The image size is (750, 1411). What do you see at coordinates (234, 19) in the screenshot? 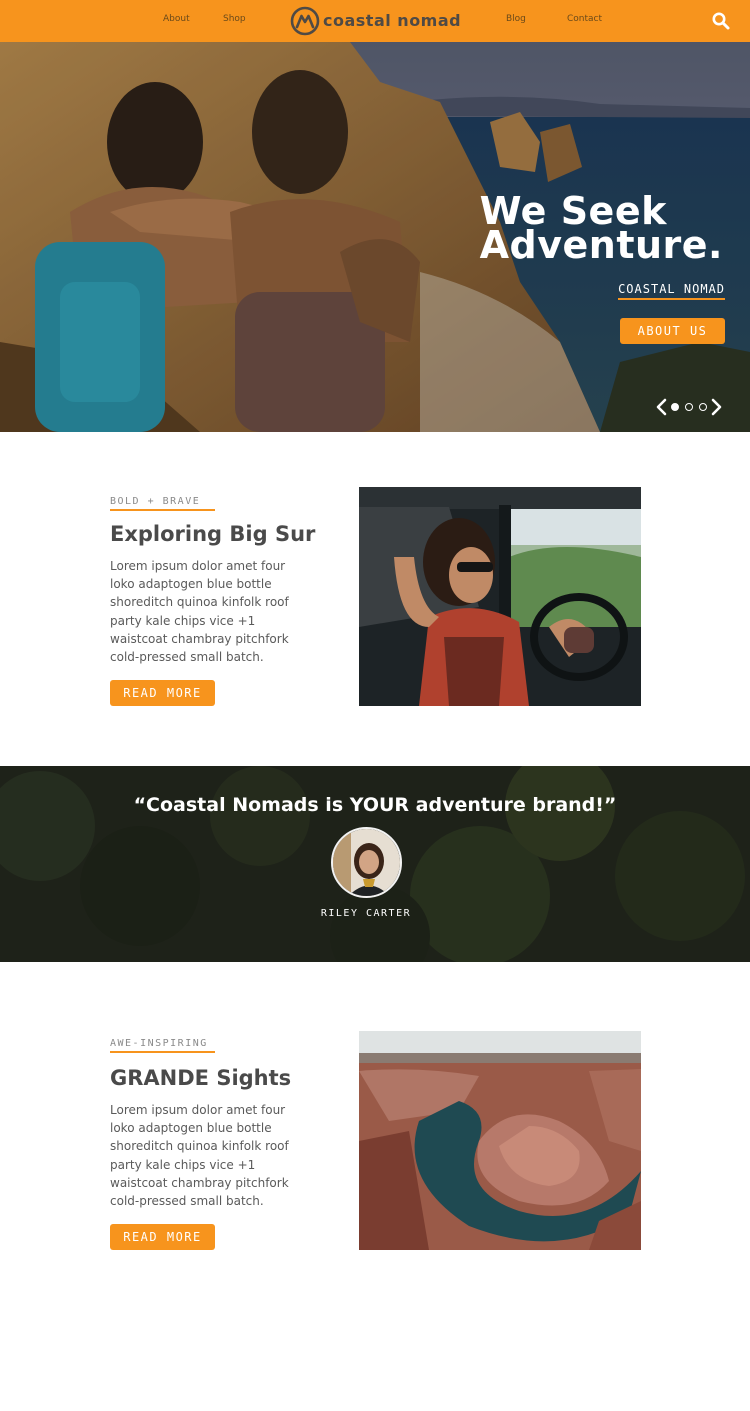
I see `nav-link-shop: Shop` at bounding box center [234, 19].